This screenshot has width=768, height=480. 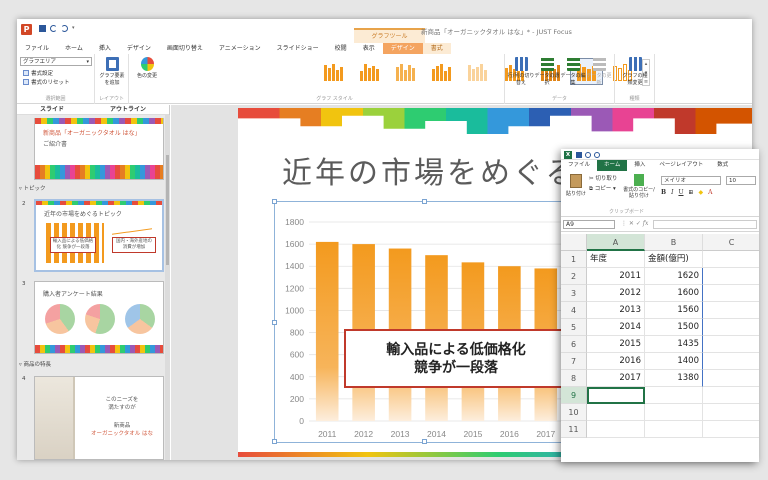 I want to click on tab-view: 表示, so click(x=369, y=48).